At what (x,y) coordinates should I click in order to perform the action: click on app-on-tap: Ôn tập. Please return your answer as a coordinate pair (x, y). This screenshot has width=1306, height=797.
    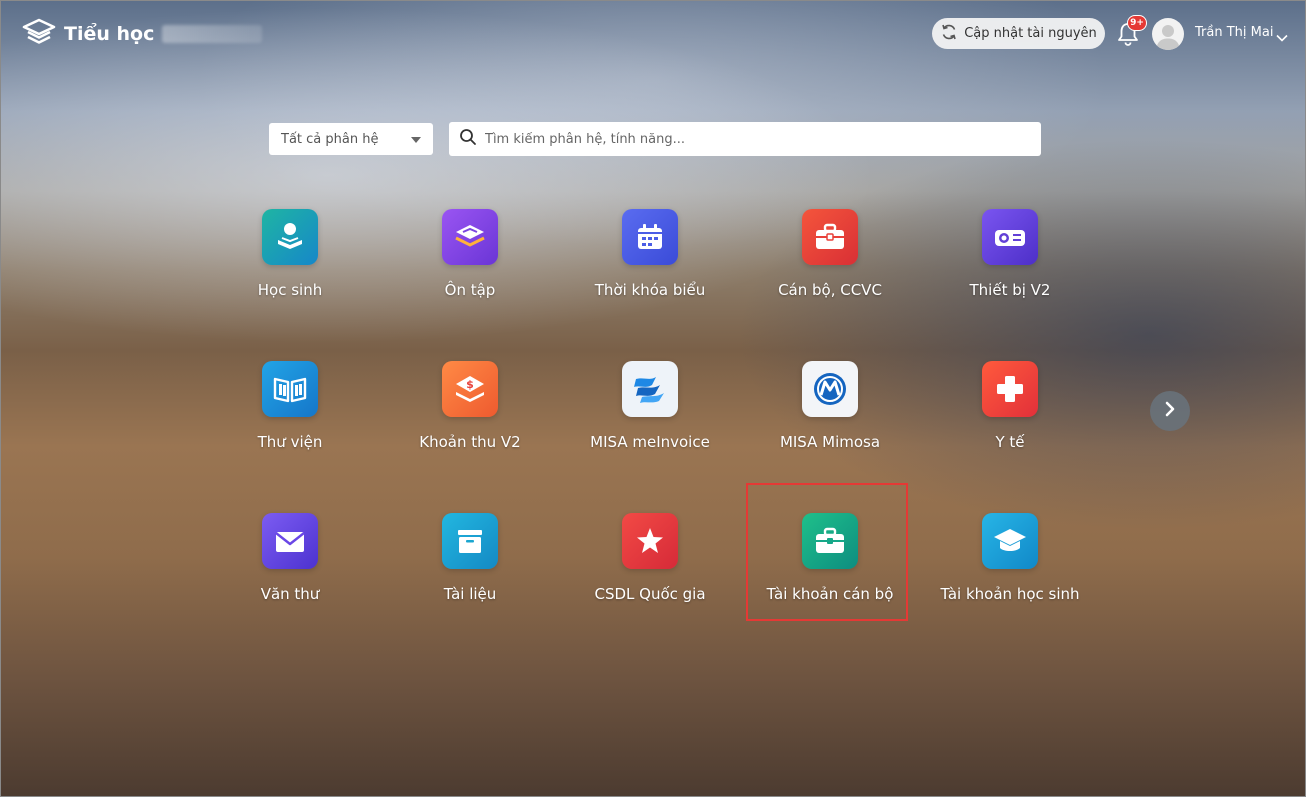
    Looking at the image, I should click on (470, 254).